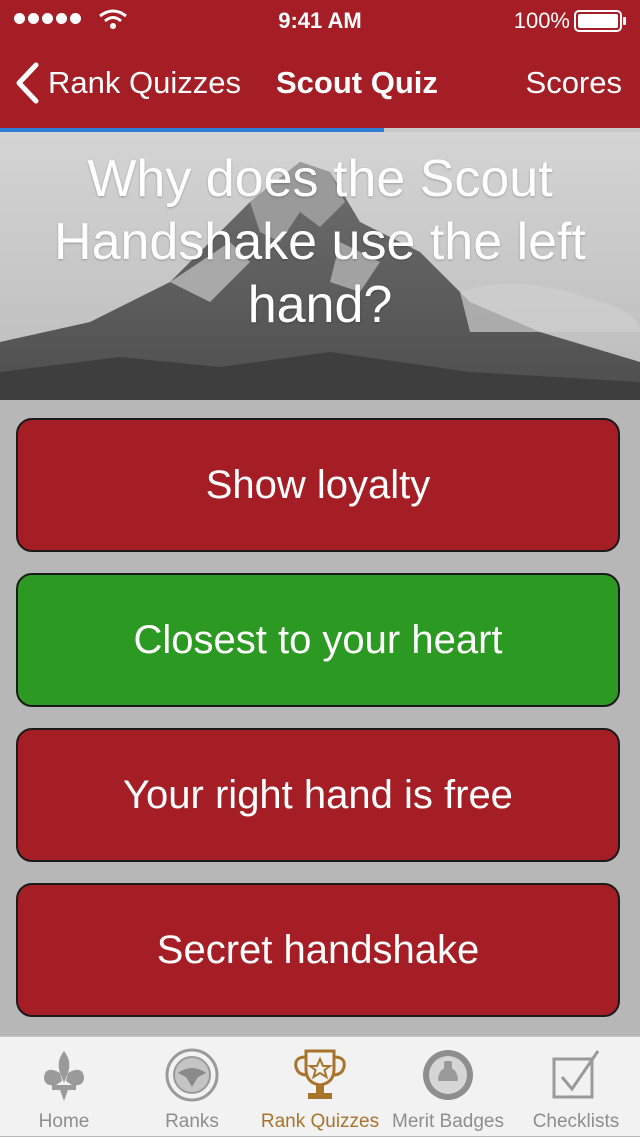 This screenshot has width=640, height=1137. I want to click on back-button: Rank Quizzes, so click(127, 83).